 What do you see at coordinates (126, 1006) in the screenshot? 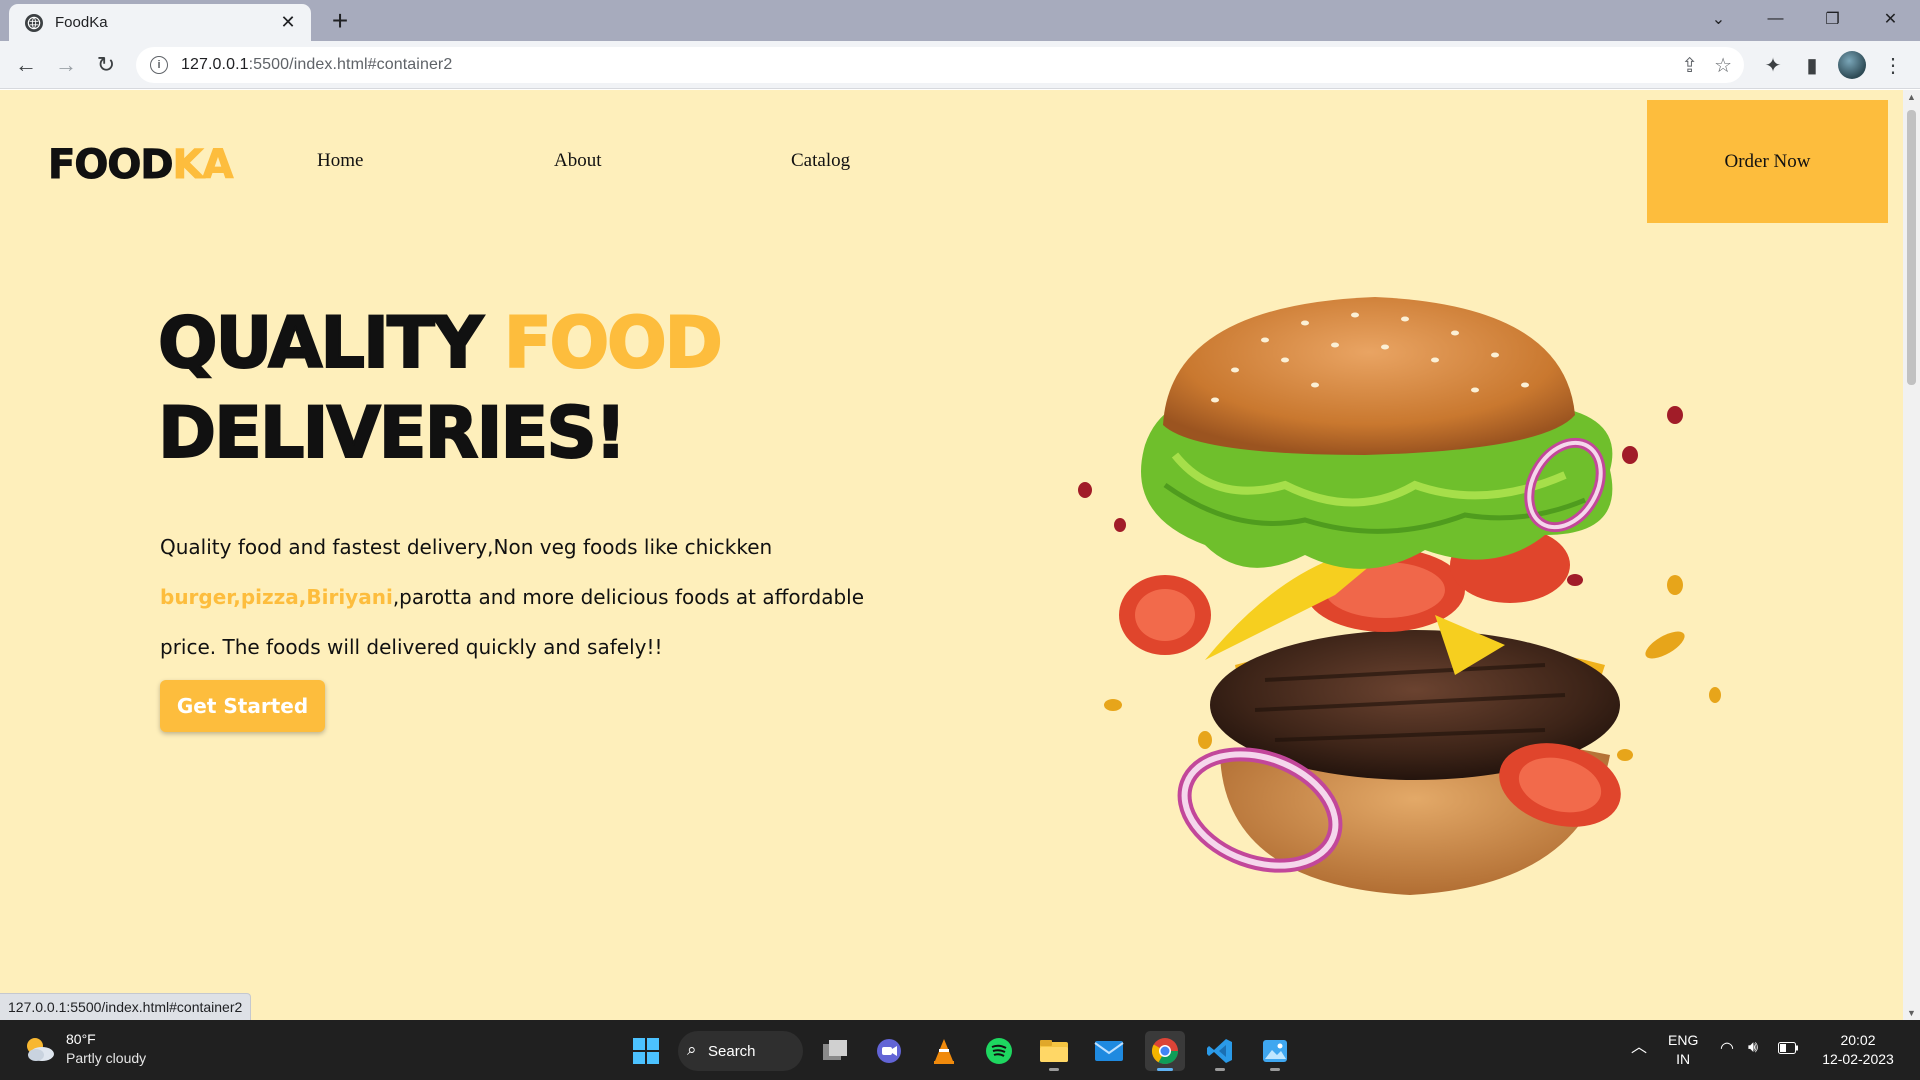
I see `status-bar-url: 127.0.0.1:5500/index.html#container2` at bounding box center [126, 1006].